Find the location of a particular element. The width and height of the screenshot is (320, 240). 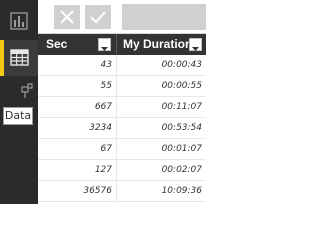

table-row: 36576 10:09:36 is located at coordinates (122, 191).